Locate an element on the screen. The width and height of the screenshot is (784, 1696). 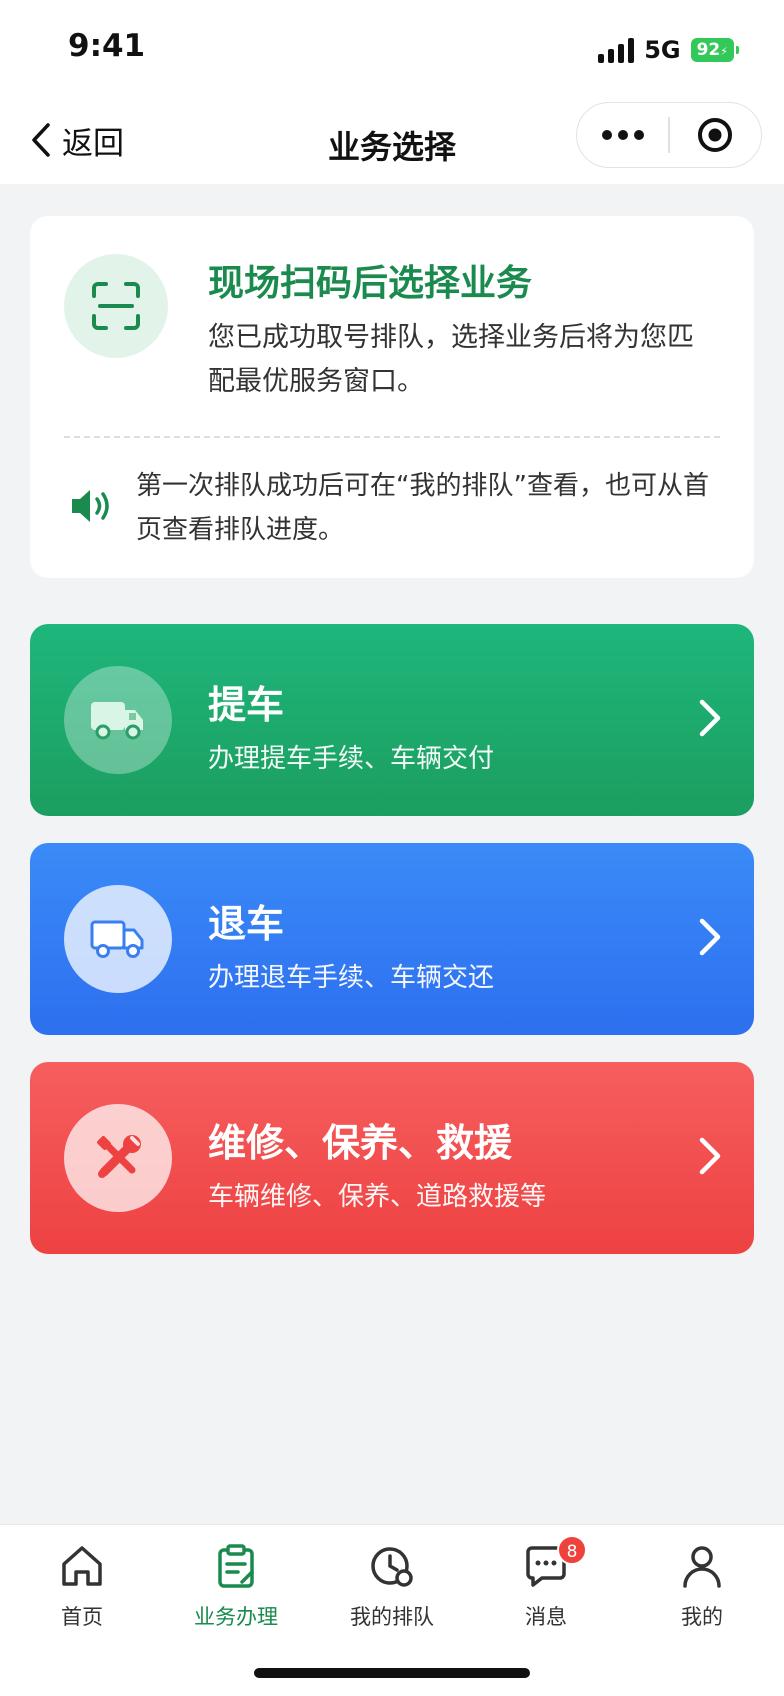
service-subtitle: 车辆维修、保养、道路救援等 is located at coordinates (377, 1197).